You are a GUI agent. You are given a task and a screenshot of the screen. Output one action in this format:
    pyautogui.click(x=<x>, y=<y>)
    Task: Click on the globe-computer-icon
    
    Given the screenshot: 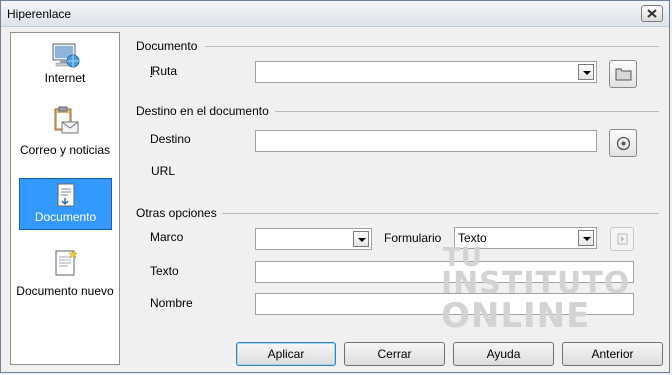 What is the action you would take?
    pyautogui.click(x=66, y=55)
    